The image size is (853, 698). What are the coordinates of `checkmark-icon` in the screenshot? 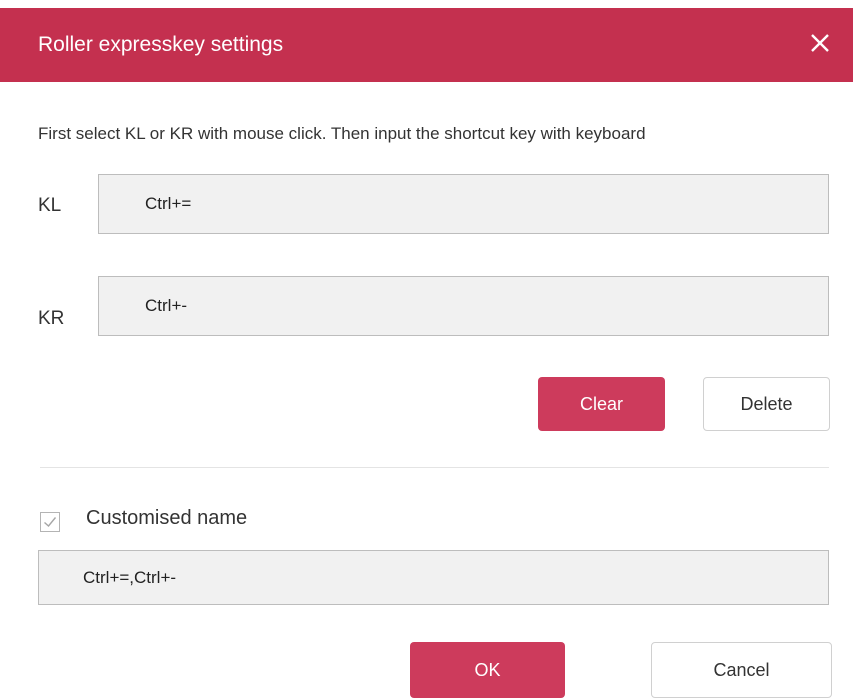 It's located at (50, 522).